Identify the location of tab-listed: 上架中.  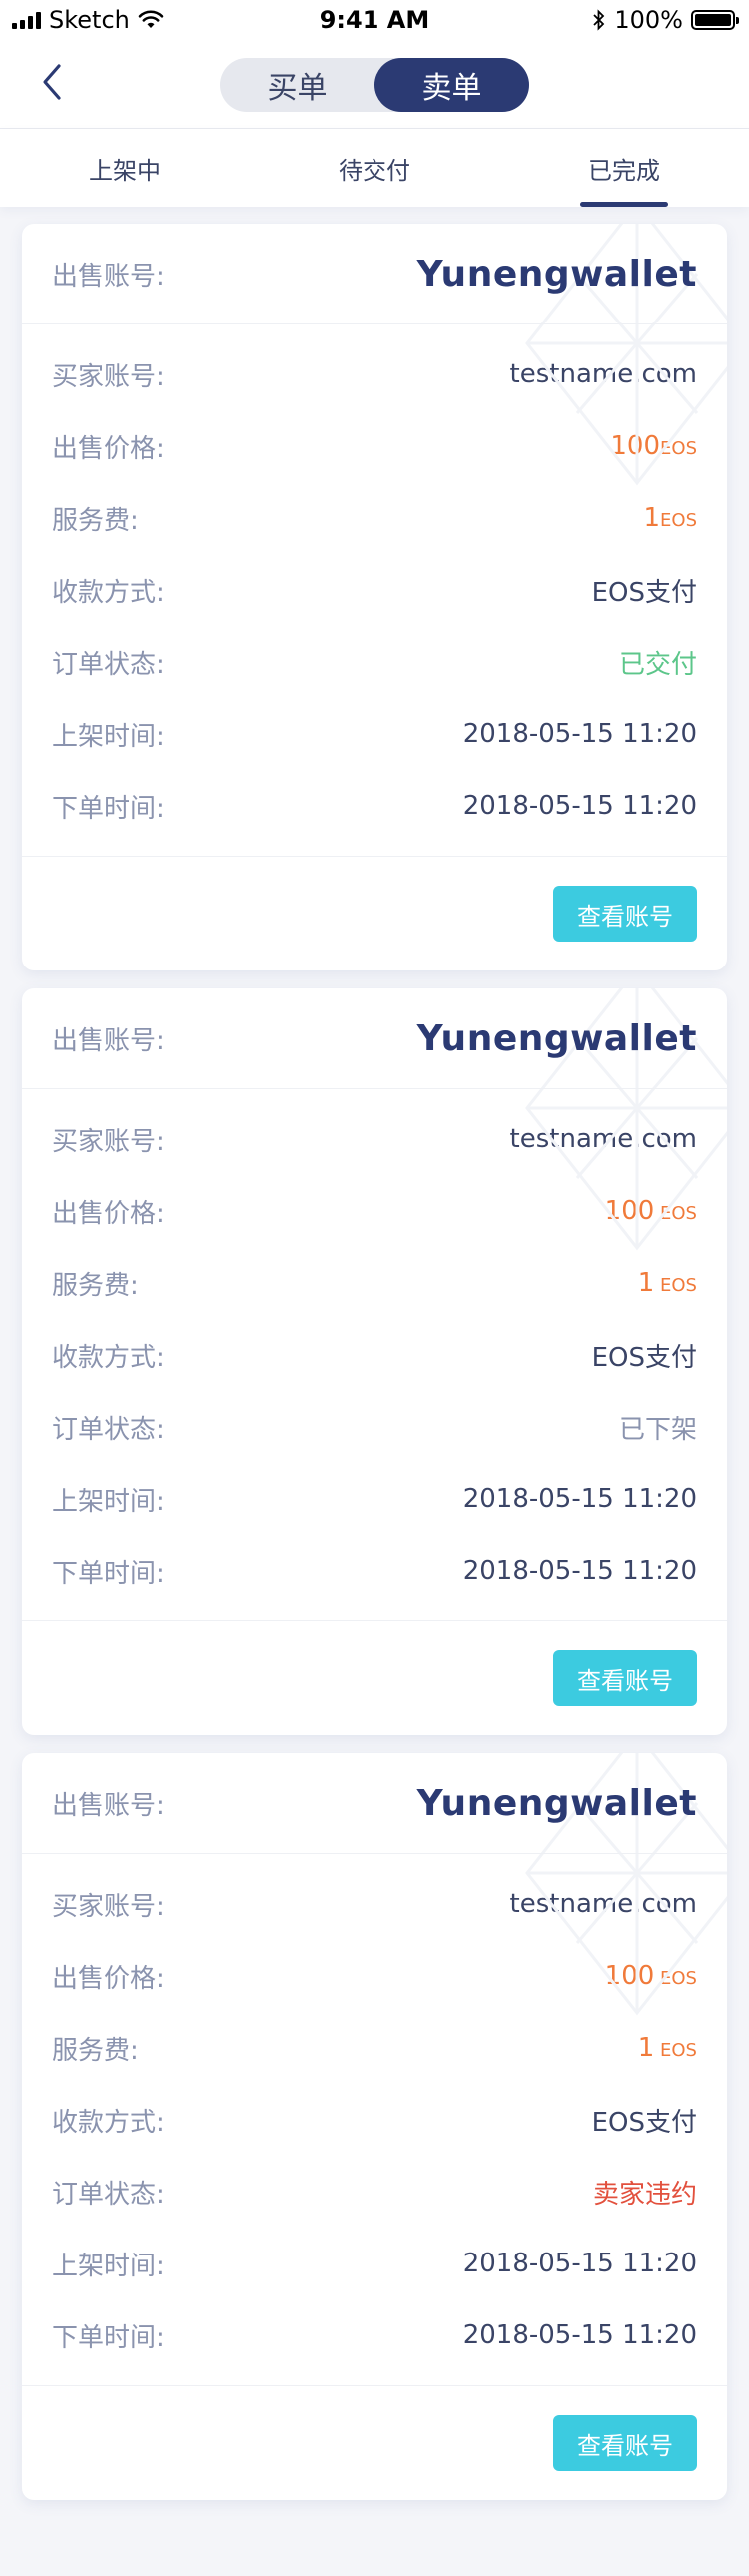
(125, 168).